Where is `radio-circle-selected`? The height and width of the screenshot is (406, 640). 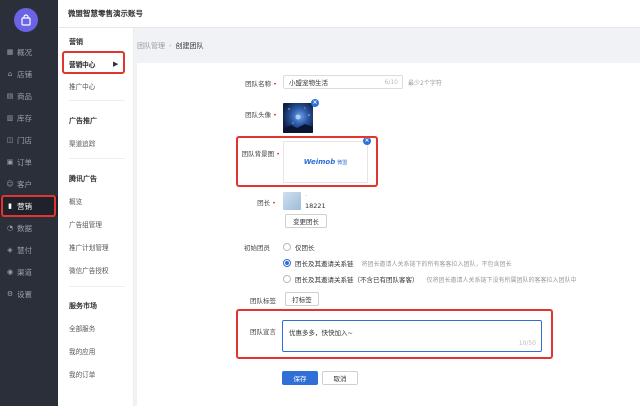
radio-circle-selected is located at coordinates (287, 263).